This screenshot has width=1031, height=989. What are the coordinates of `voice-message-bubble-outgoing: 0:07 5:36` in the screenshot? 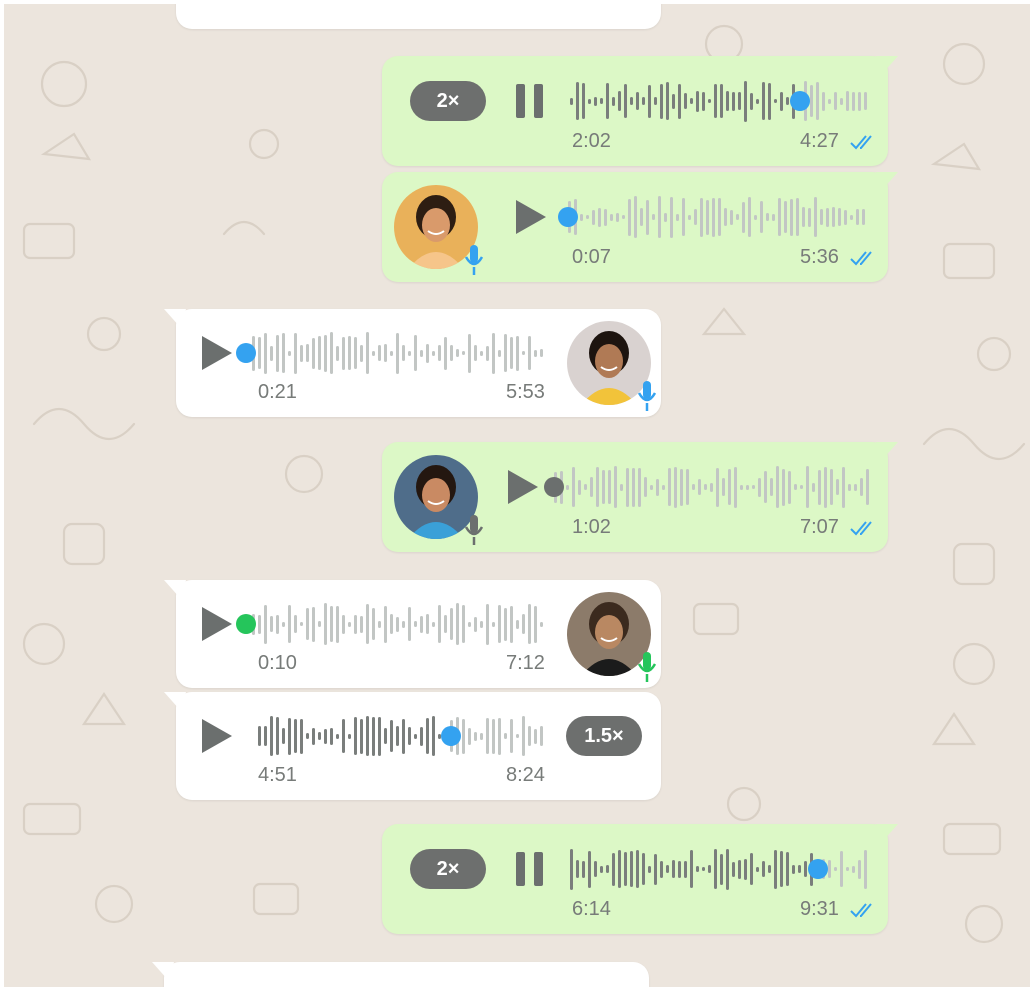 It's located at (640, 227).